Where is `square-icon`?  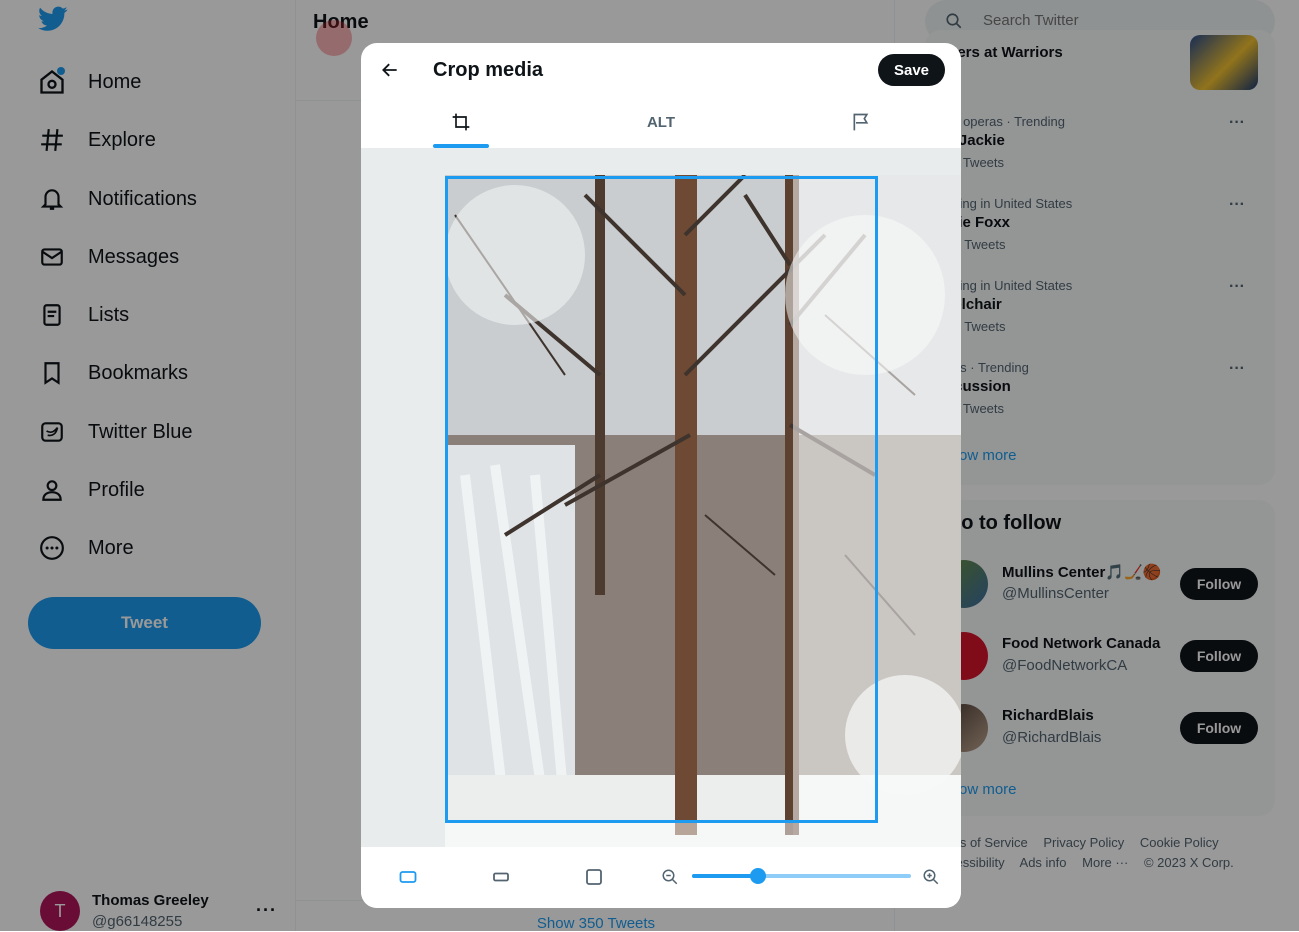
square-icon is located at coordinates (594, 877).